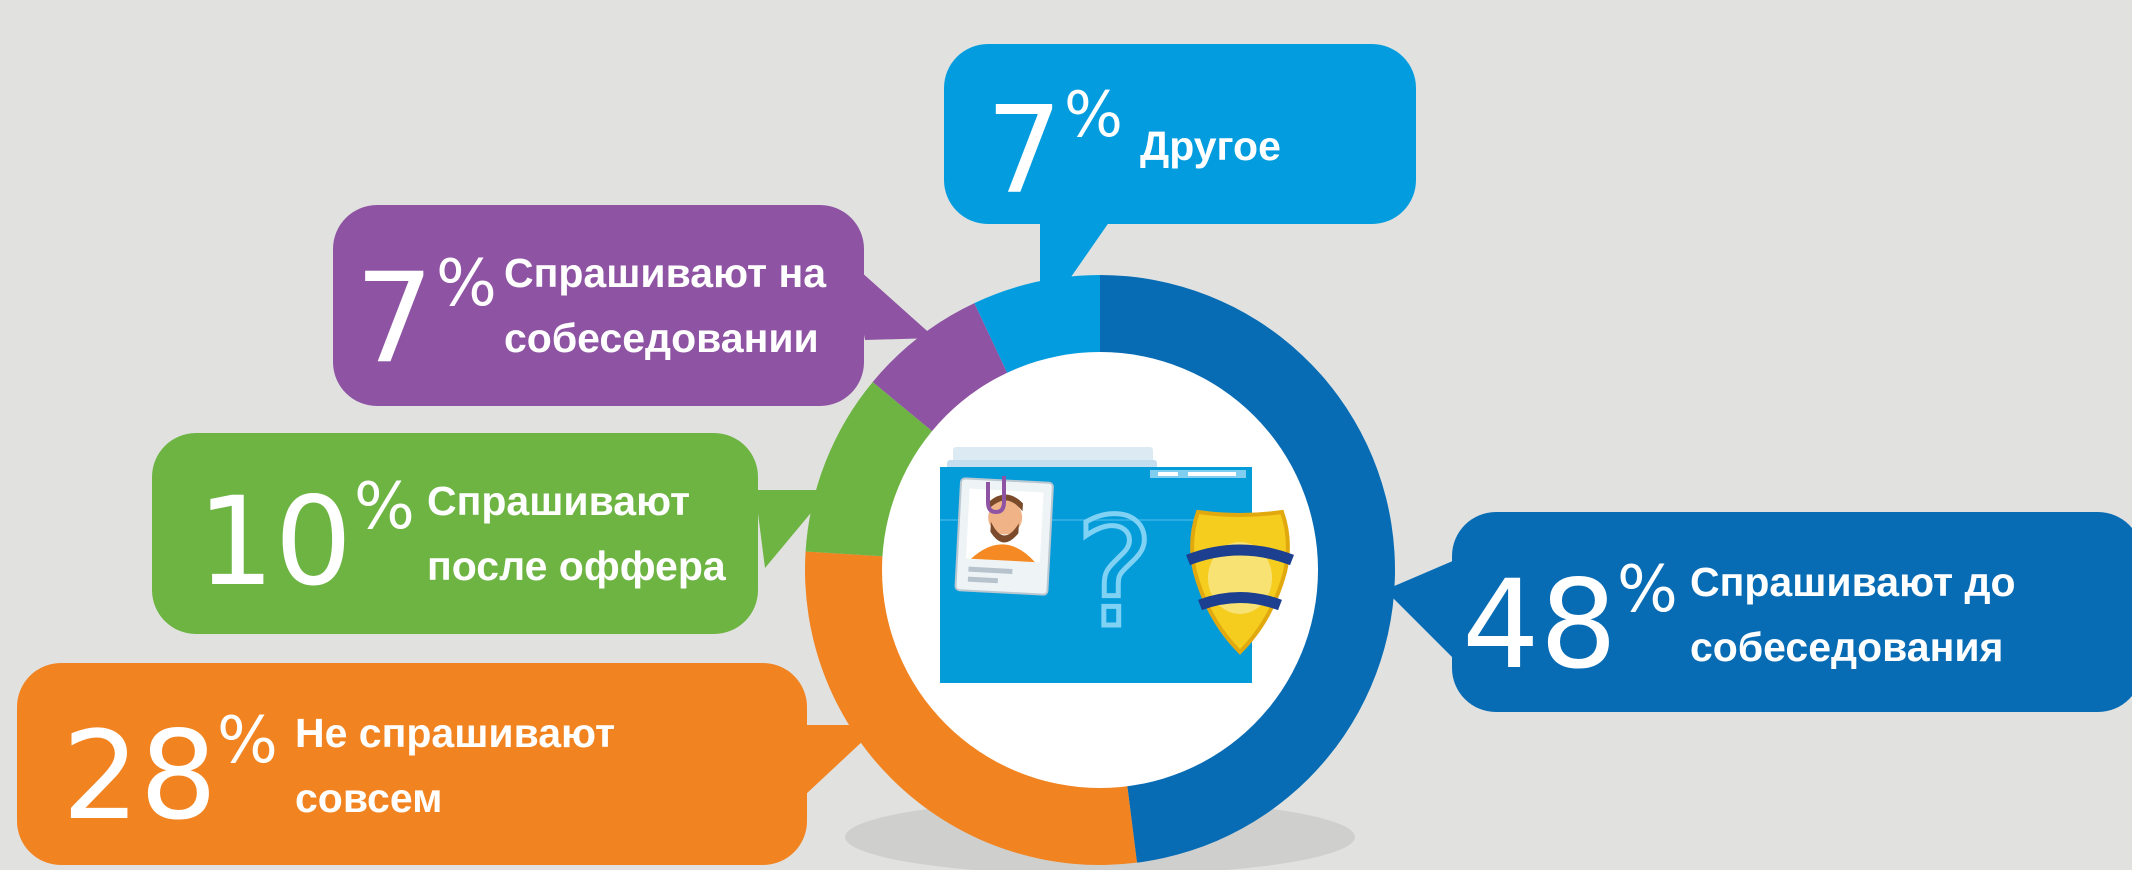  Describe the element at coordinates (1210, 146) in the screenshot. I see `callout-label: Другое` at that location.